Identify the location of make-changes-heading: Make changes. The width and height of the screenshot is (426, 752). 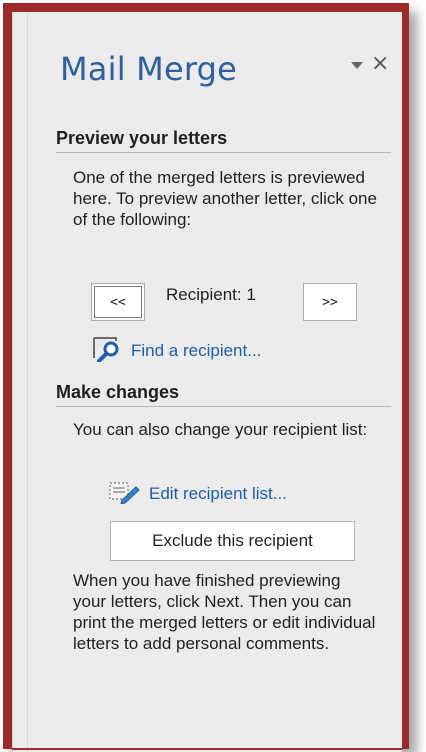
(223, 394).